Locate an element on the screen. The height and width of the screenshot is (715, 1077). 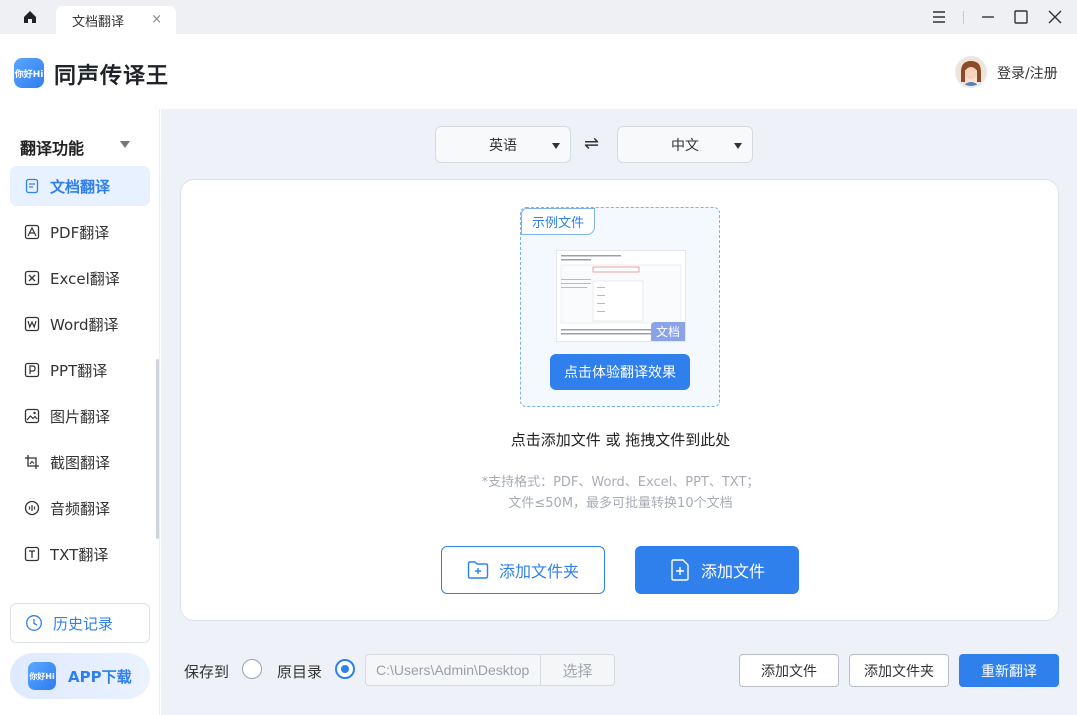
choose-path-button: 选择 is located at coordinates (577, 670).